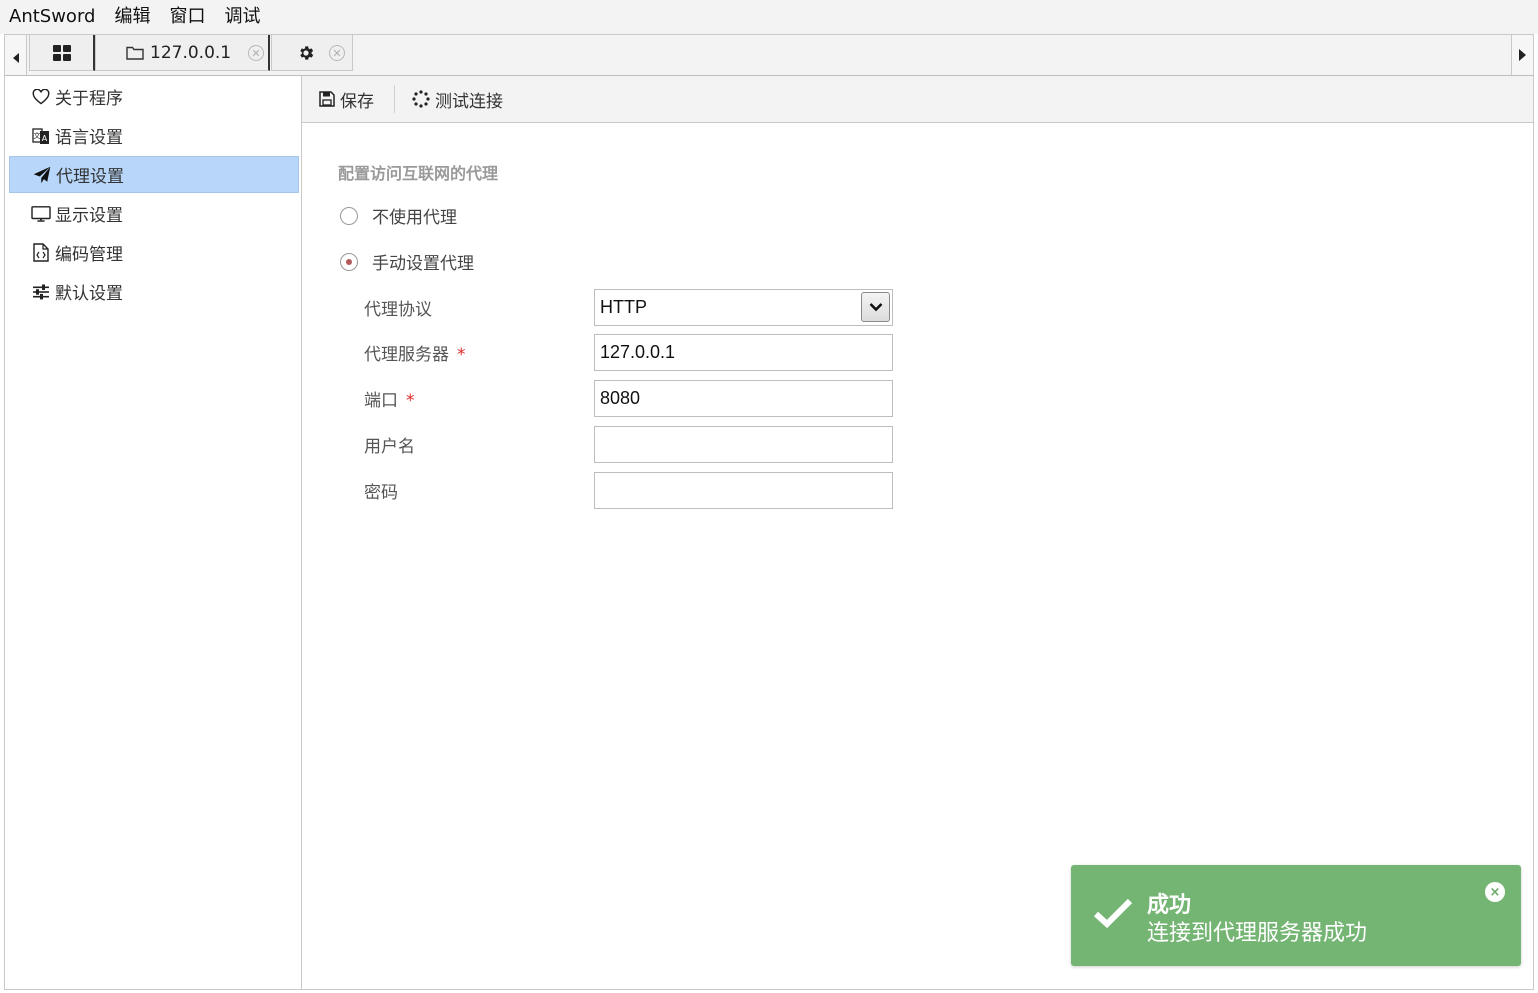 The image size is (1538, 993). I want to click on protocol-select-value: HTTP, so click(623, 307).